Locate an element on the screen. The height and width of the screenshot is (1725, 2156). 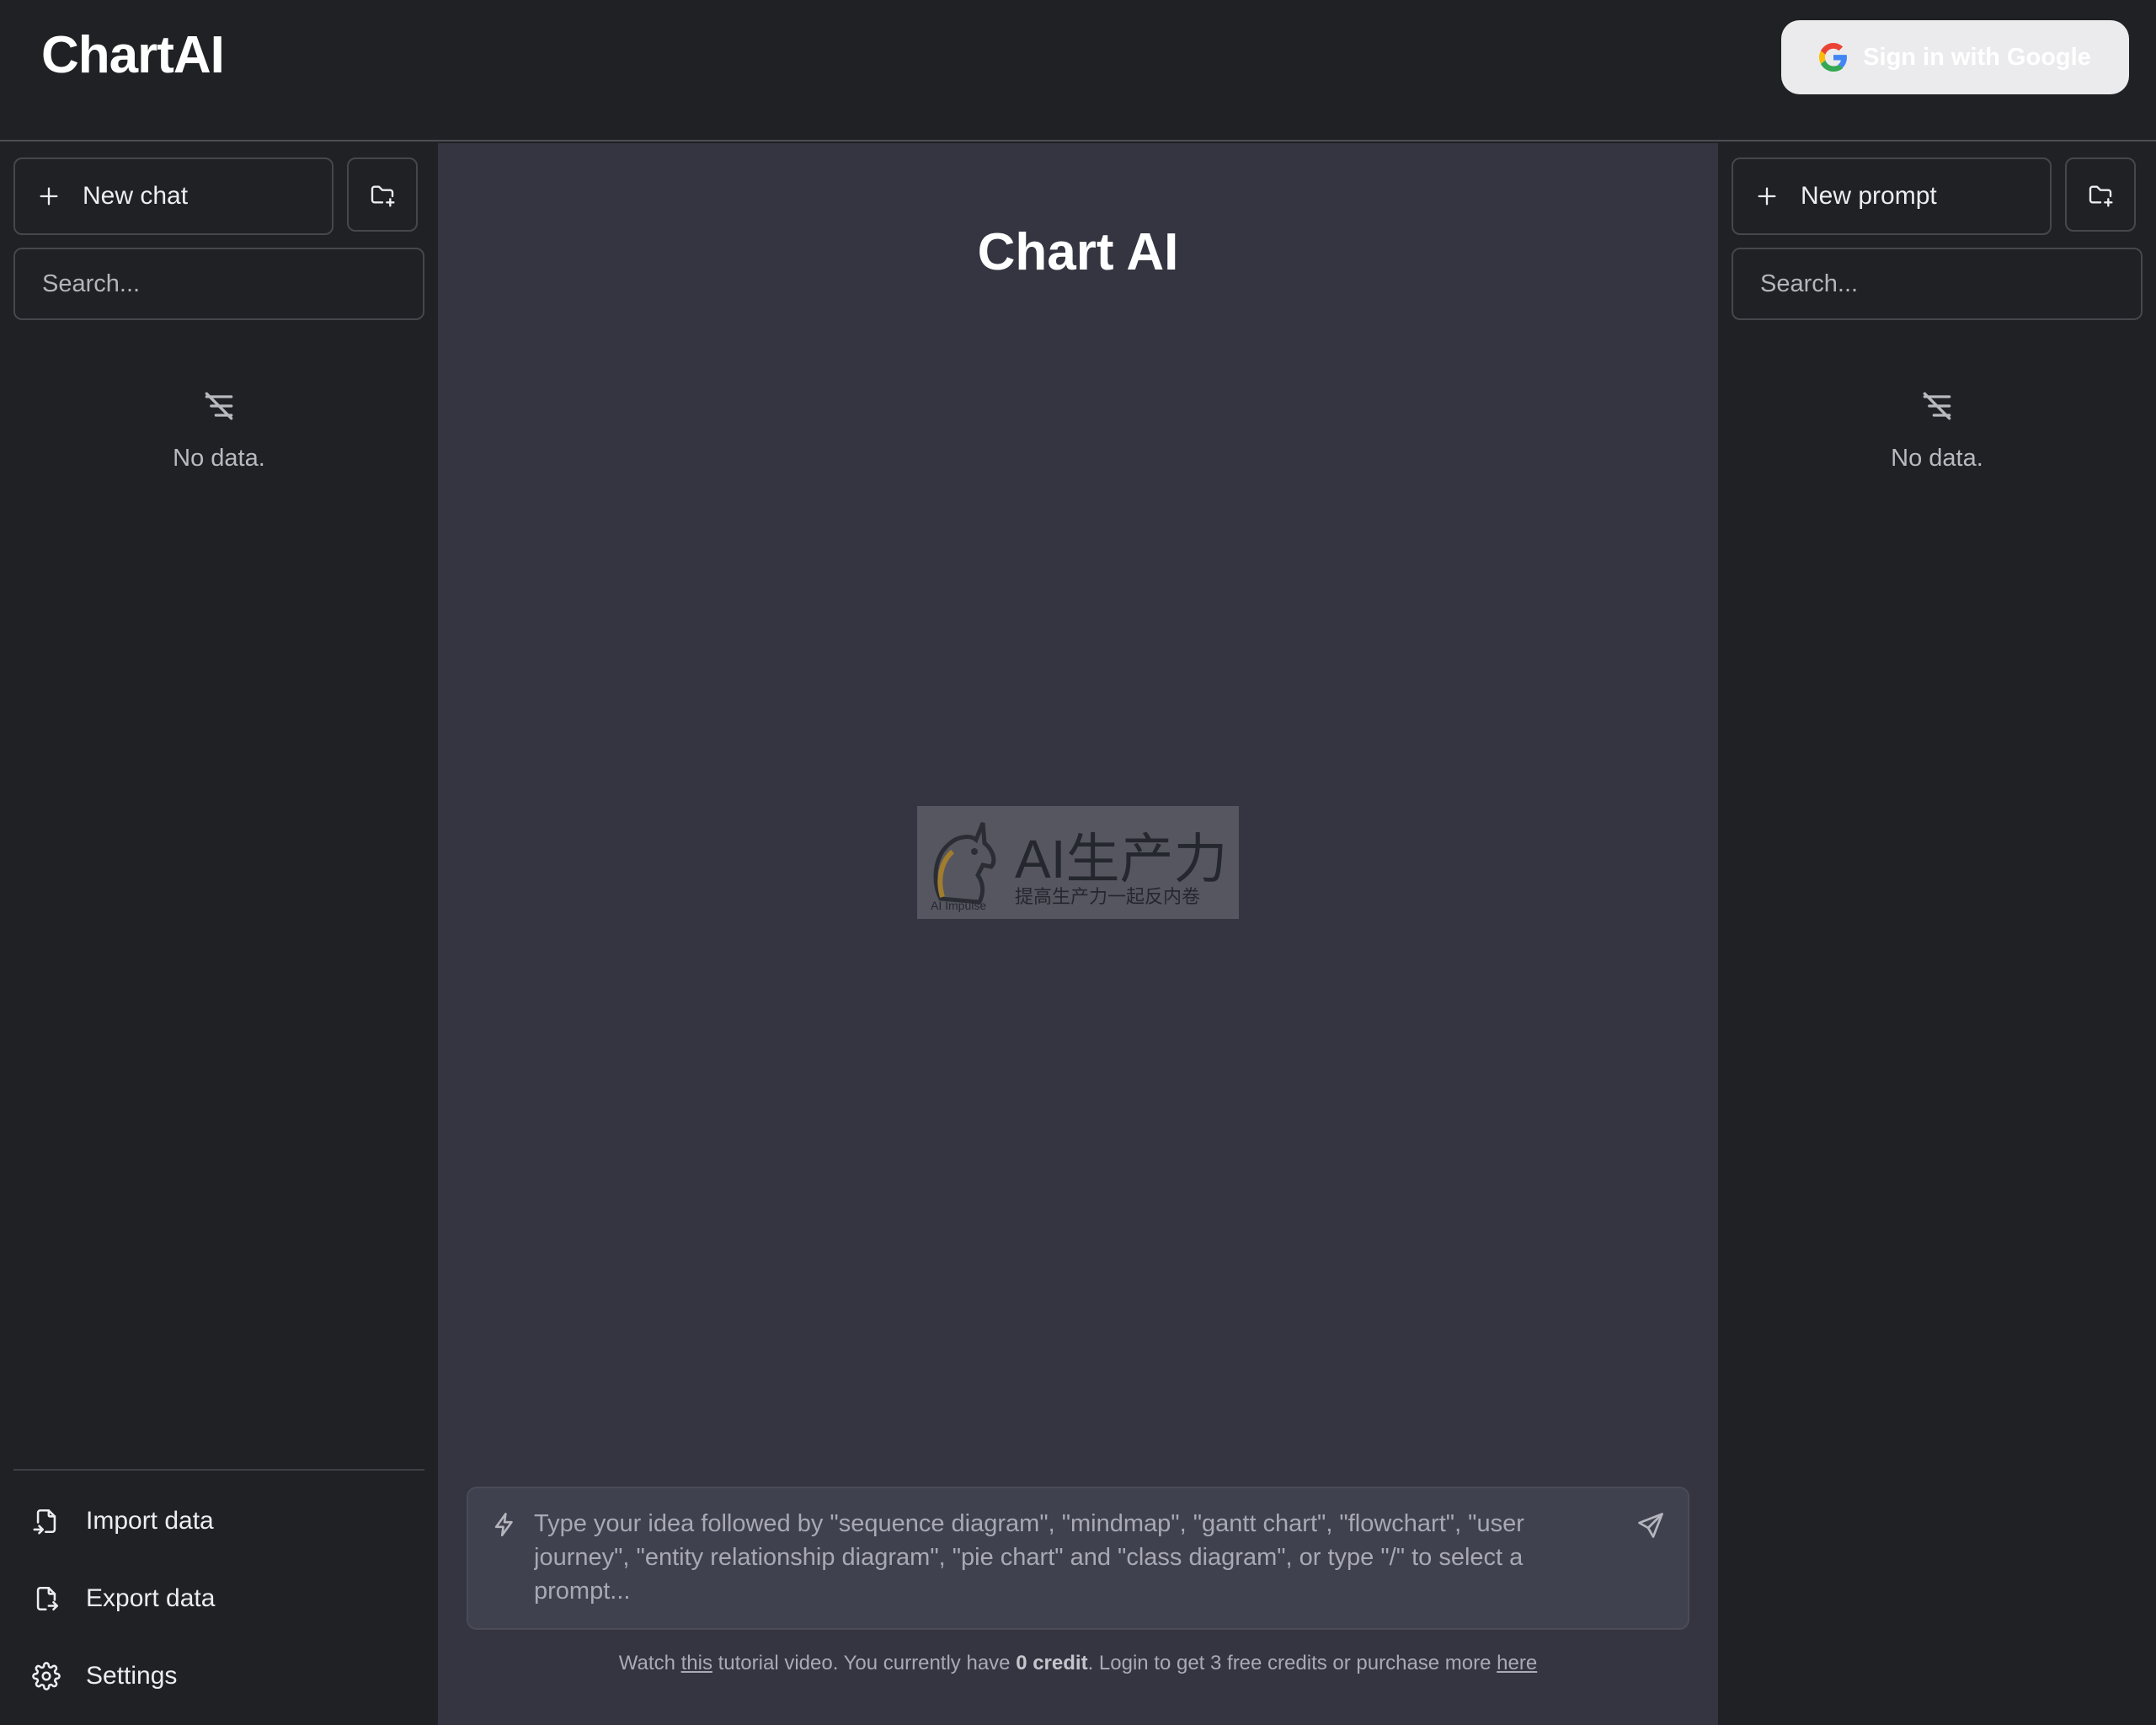
chat-search-input is located at coordinates (218, 284).